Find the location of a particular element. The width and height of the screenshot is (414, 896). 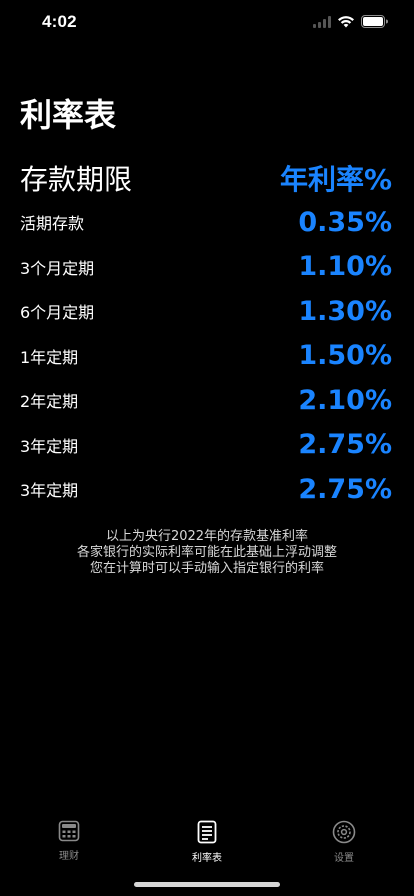

status-bar: 4:02 is located at coordinates (207, 23).